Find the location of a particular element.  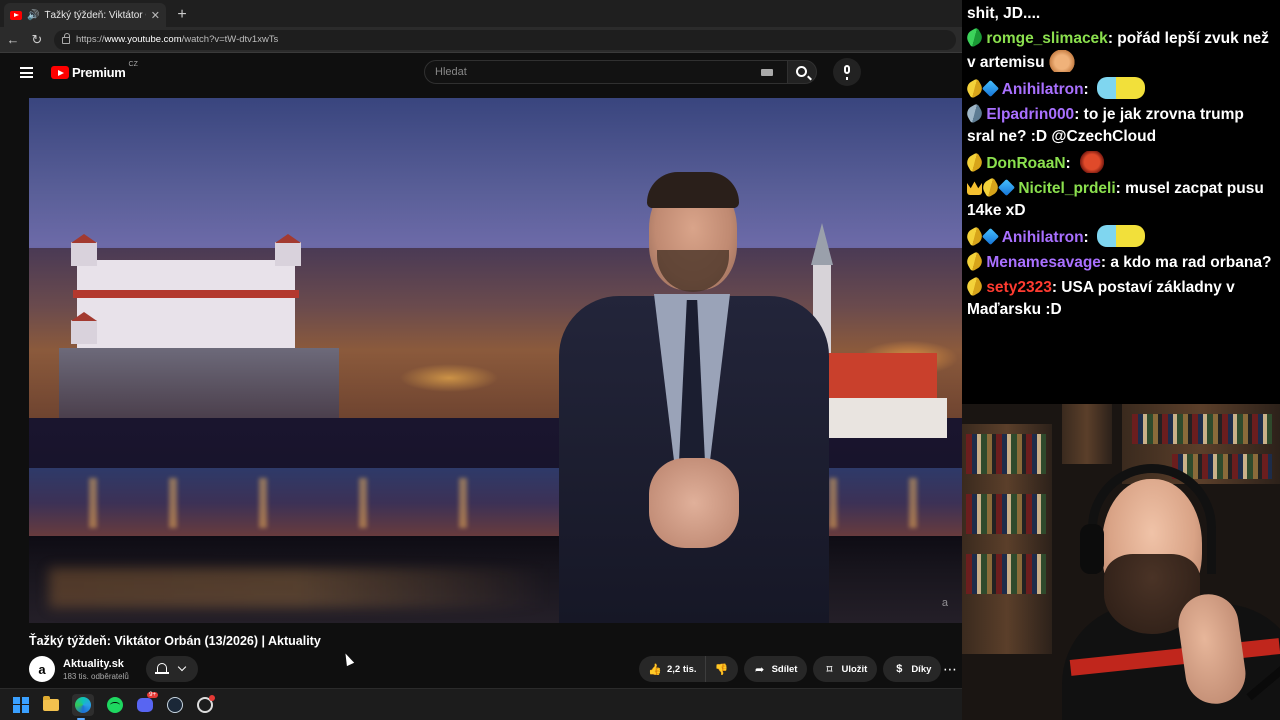

notifications-button is located at coordinates (172, 669).